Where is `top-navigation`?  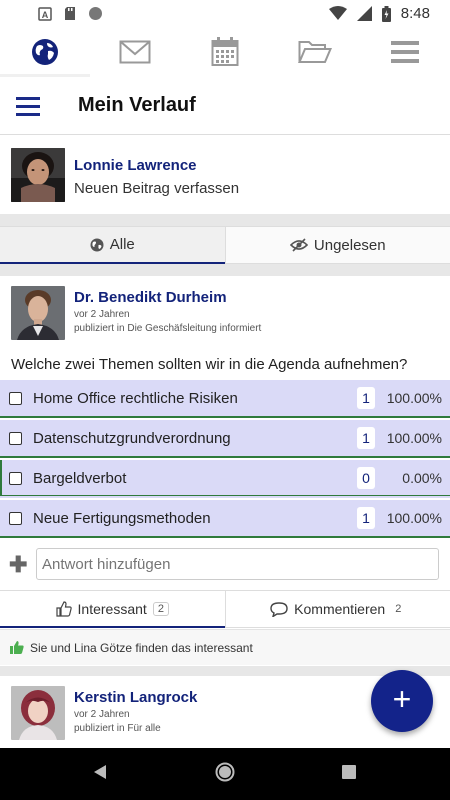
top-navigation is located at coordinates (225, 52).